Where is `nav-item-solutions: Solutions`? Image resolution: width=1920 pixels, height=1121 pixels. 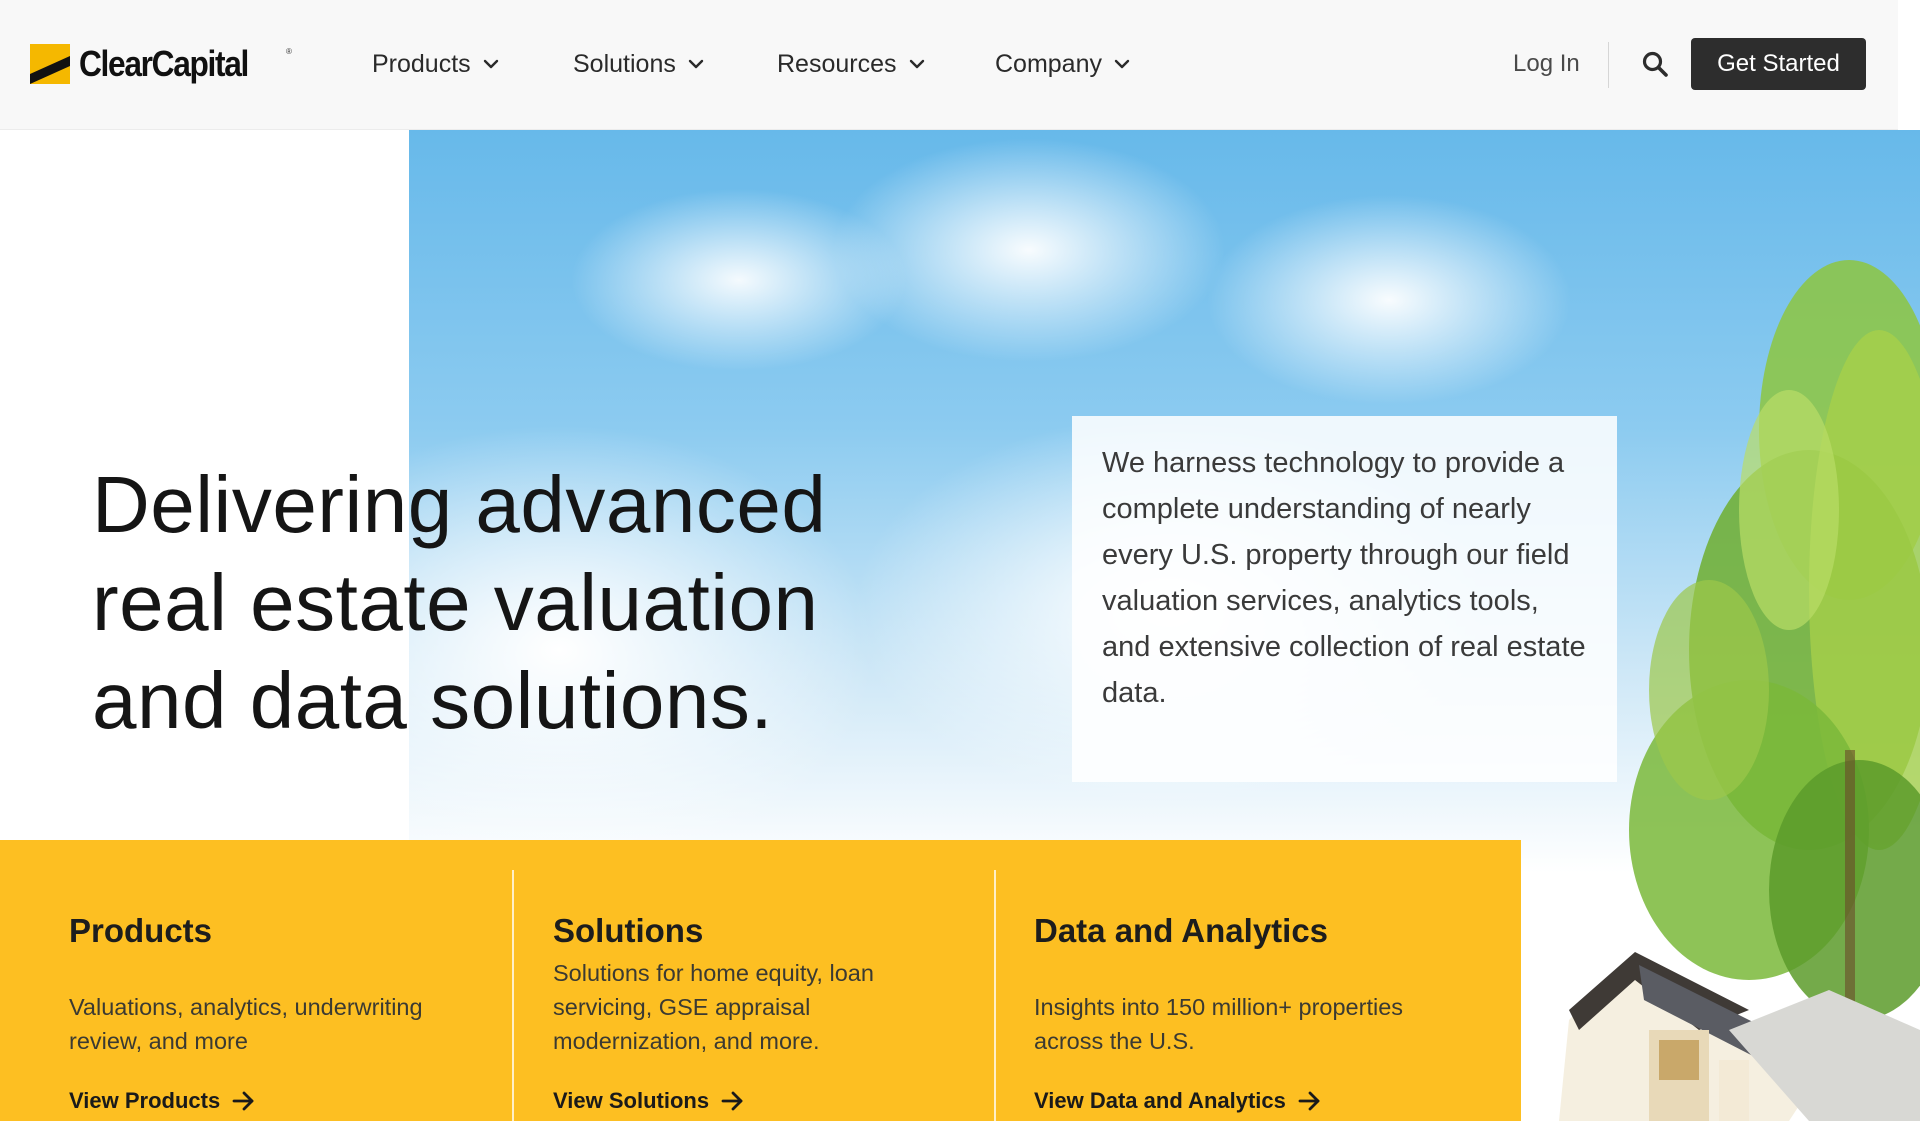 nav-item-solutions: Solutions is located at coordinates (638, 64).